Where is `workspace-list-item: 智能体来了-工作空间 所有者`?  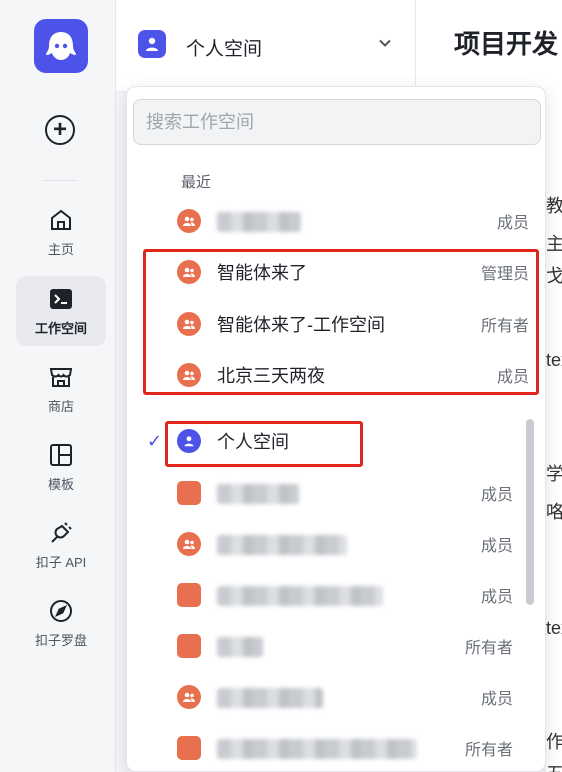 workspace-list-item: 智能体来了-工作空间 所有者 is located at coordinates (353, 324).